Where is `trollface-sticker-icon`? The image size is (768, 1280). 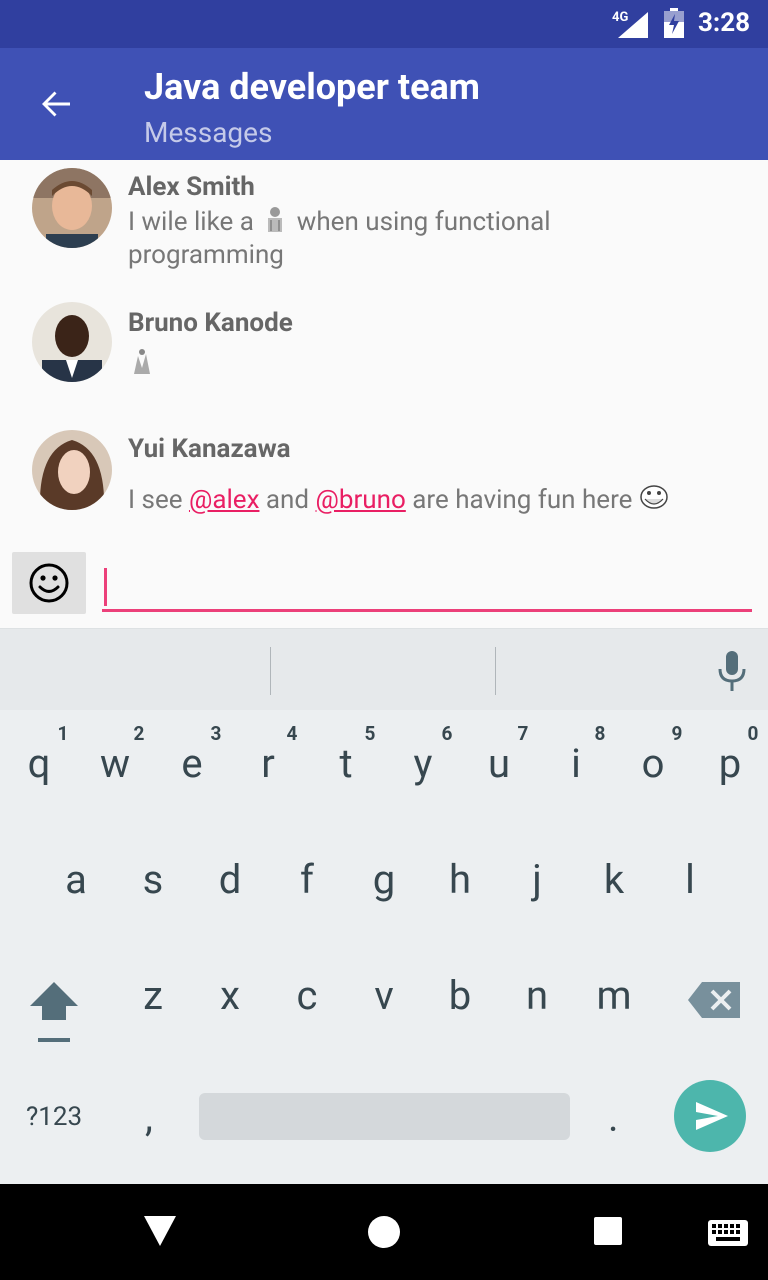 trollface-sticker-icon is located at coordinates (654, 497).